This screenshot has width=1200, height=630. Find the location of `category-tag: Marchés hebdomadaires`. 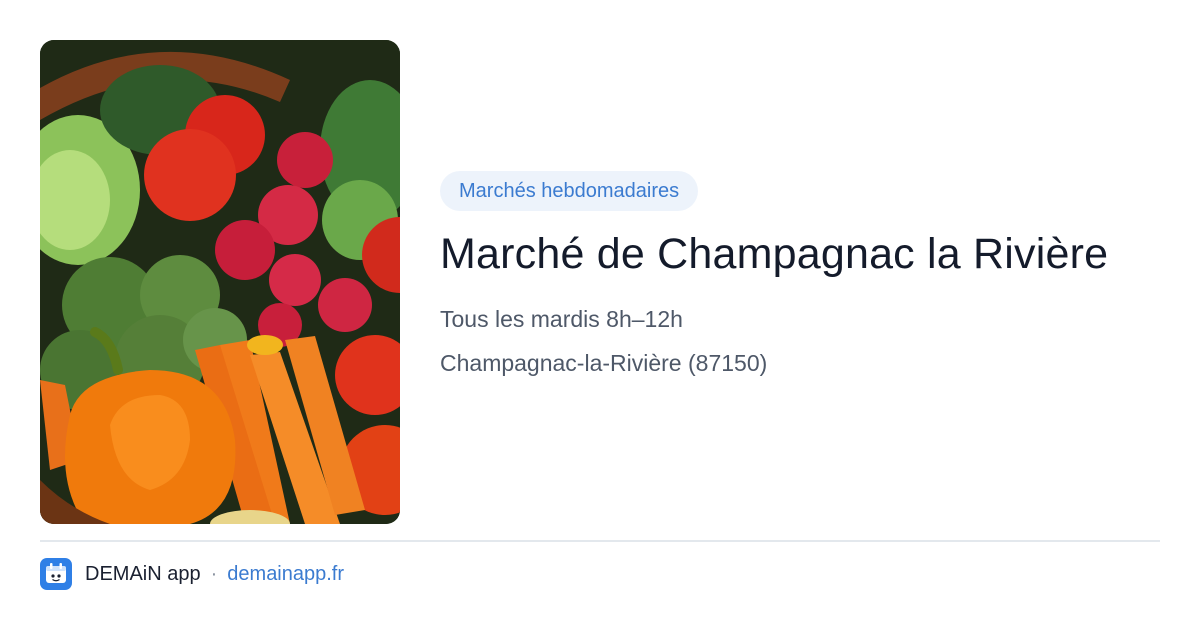

category-tag: Marchés hebdomadaires is located at coordinates (569, 191).